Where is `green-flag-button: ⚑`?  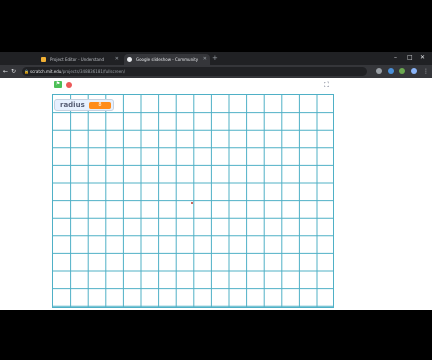
green-flag-button: ⚑ is located at coordinates (58, 84).